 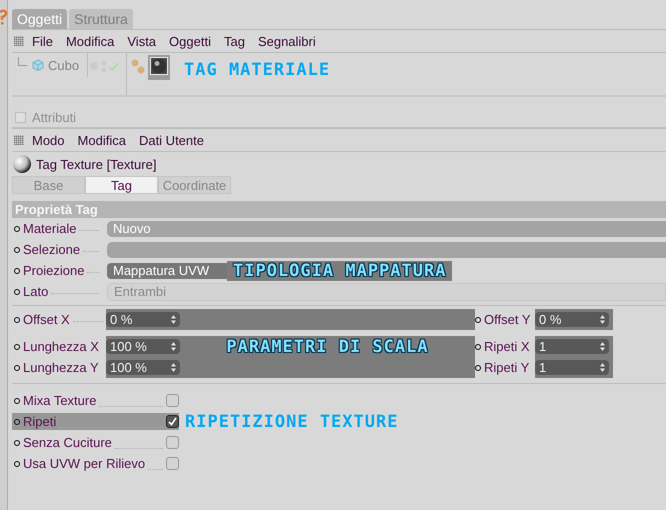 I want to click on menu-item: Segnalibri, so click(x=287, y=41).